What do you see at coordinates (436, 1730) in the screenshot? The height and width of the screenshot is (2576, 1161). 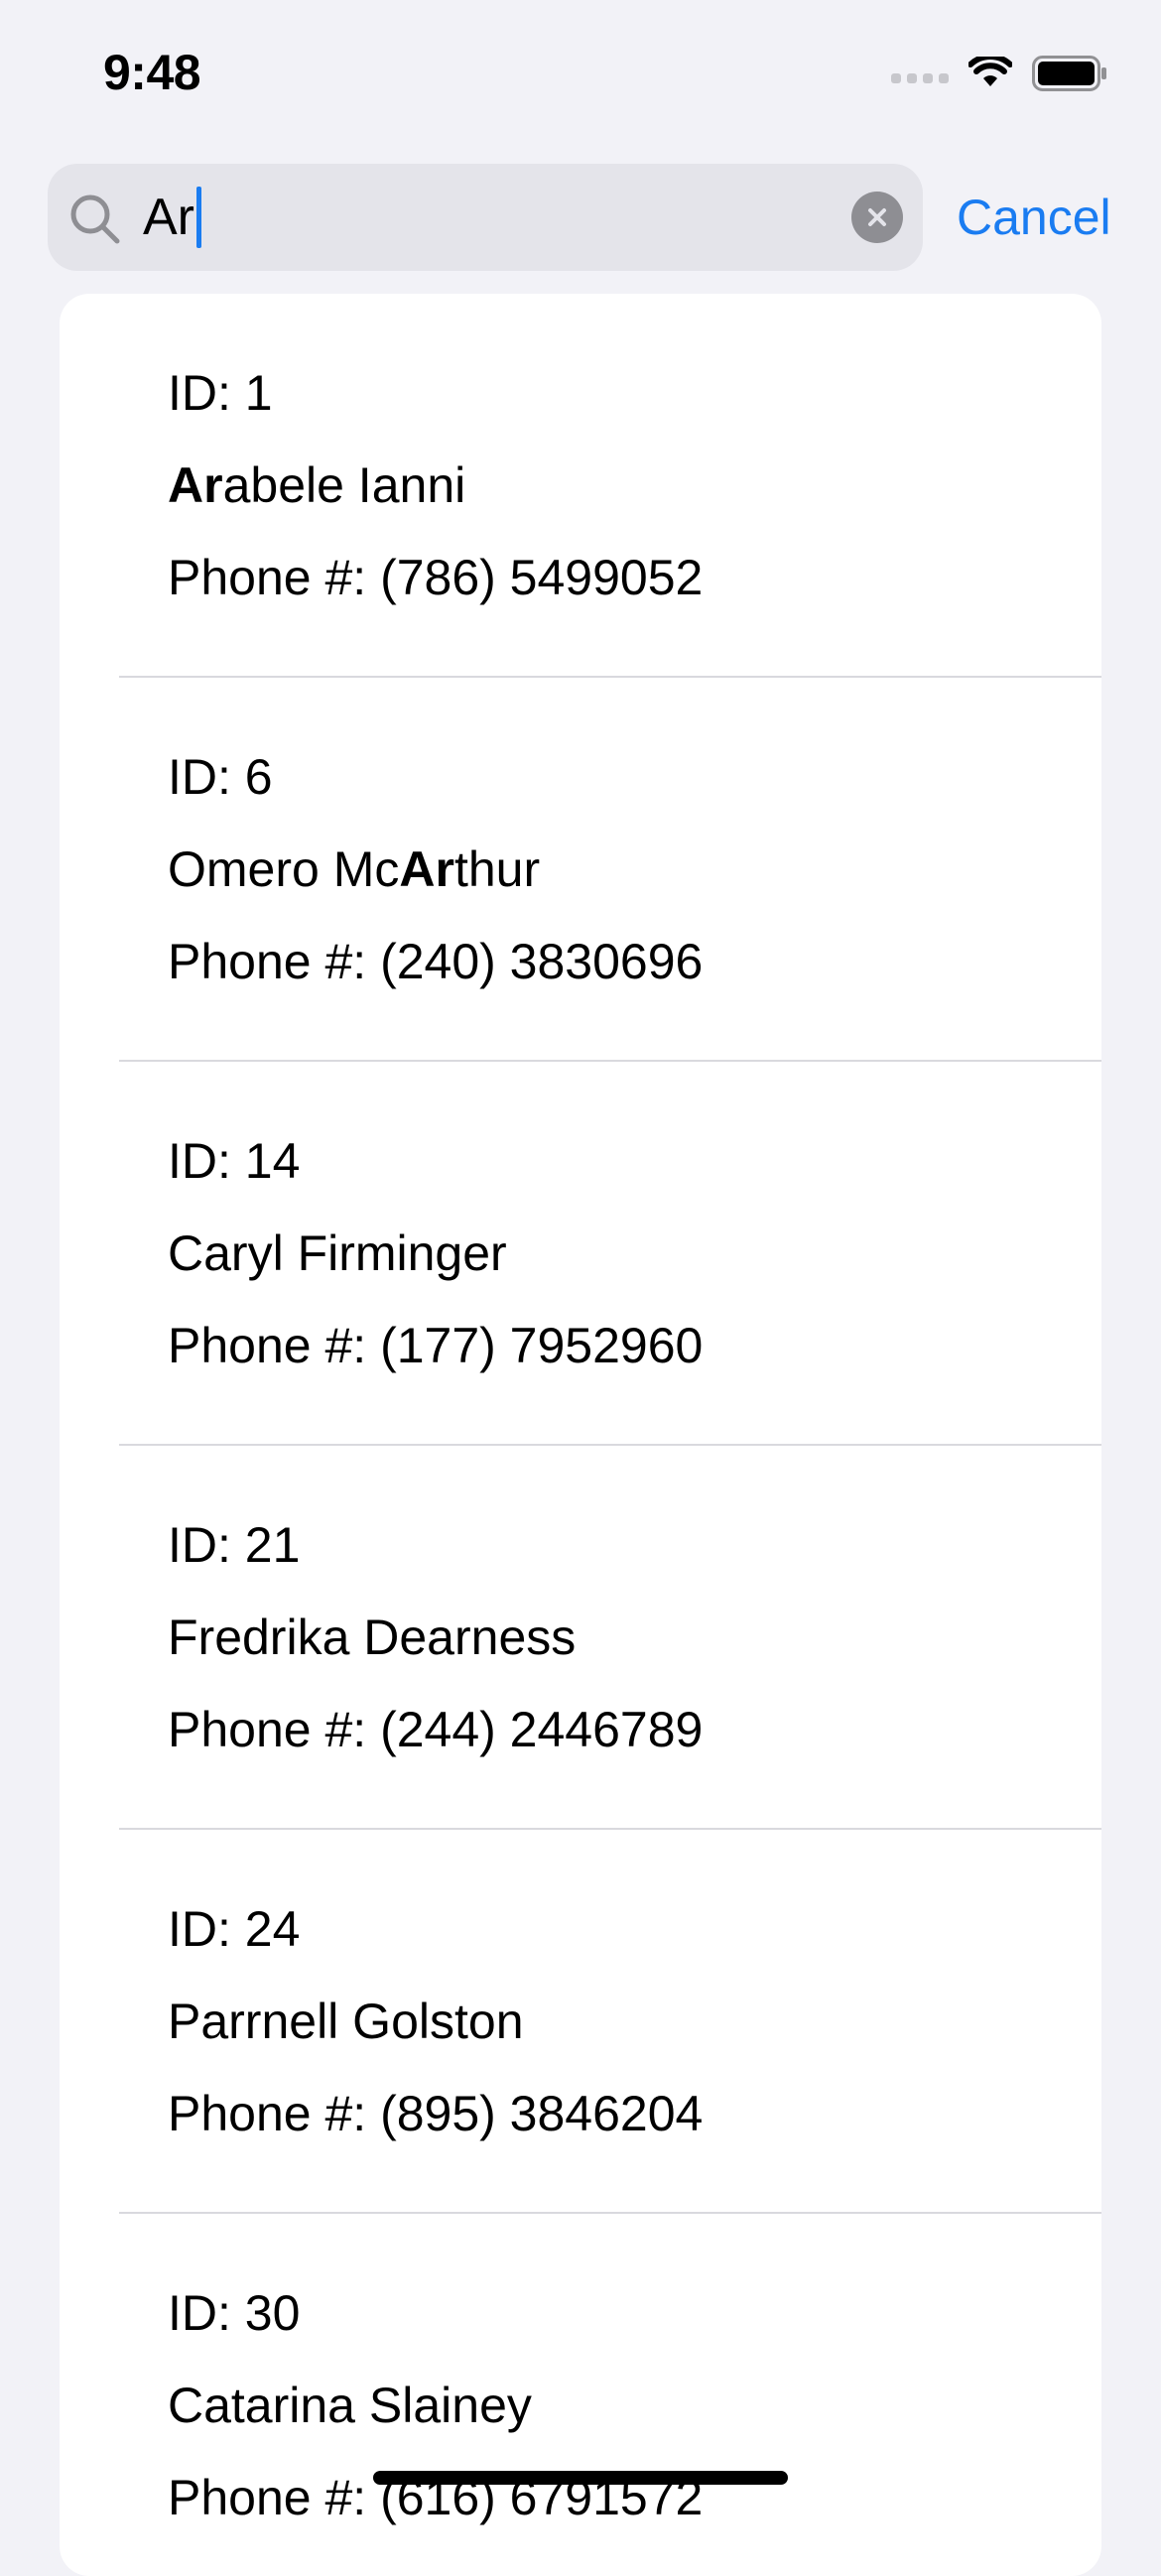 I see `item-phone: Phone #: (244) 2446789` at bounding box center [436, 1730].